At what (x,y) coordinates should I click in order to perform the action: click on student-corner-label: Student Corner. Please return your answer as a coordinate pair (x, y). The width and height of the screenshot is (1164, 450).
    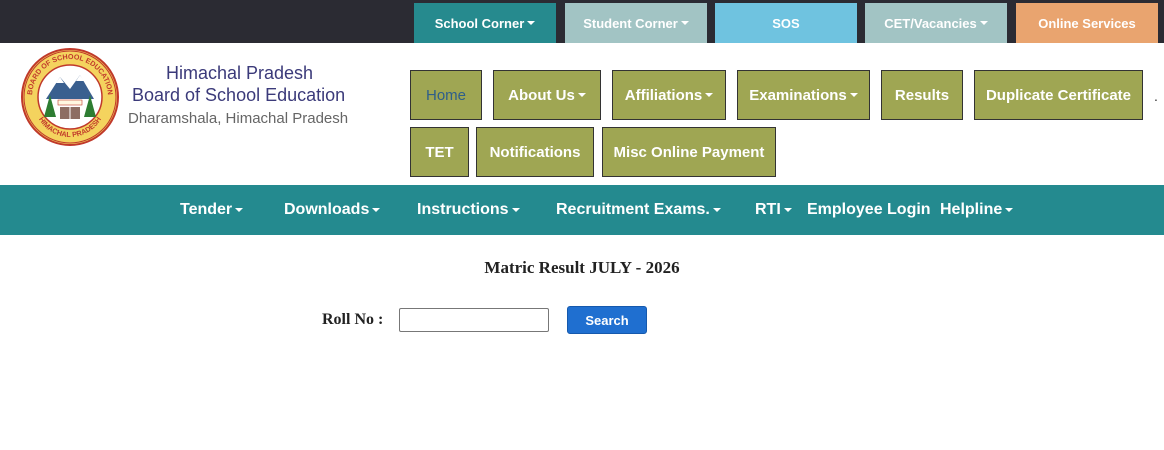
    Looking at the image, I should click on (630, 23).